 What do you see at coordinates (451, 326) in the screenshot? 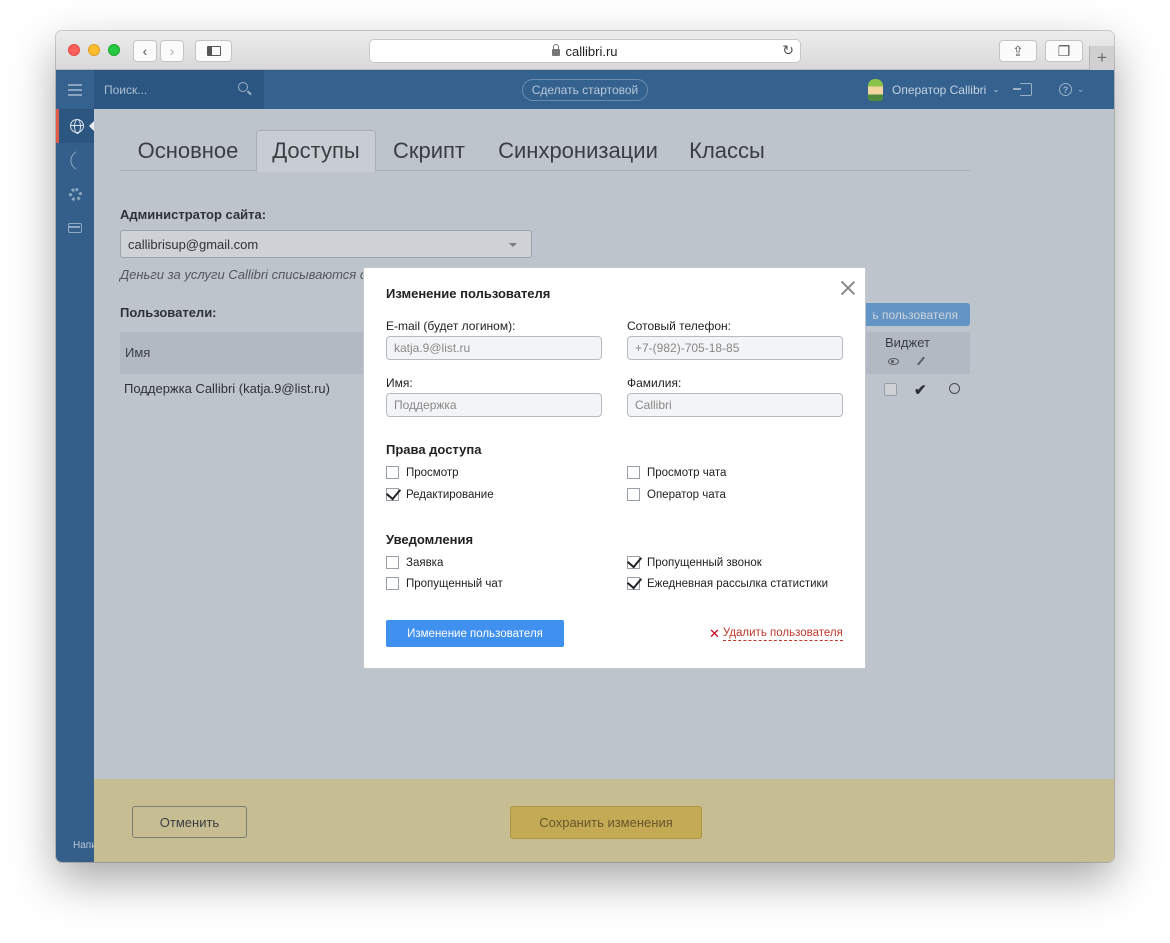
I see `email-label: E-mail (будет логином):` at bounding box center [451, 326].